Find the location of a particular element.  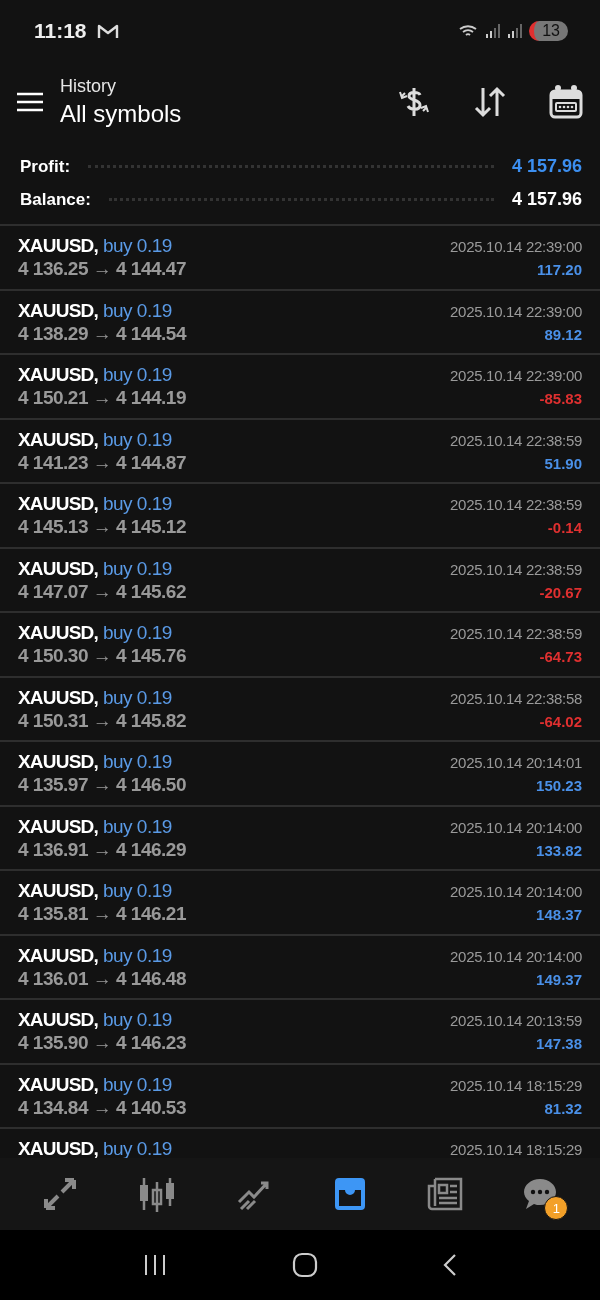

deal-prices: 4 135.81 → 4 146.21 is located at coordinates (102, 914).